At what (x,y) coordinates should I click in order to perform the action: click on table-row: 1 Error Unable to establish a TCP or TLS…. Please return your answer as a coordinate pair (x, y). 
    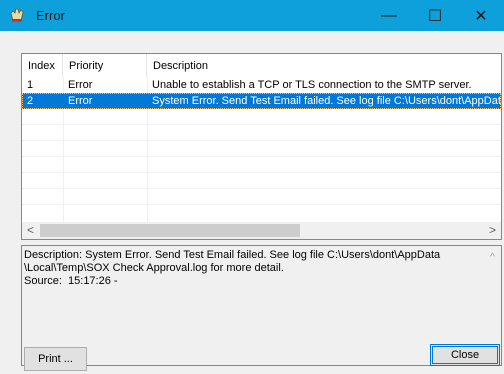
    Looking at the image, I should click on (261, 85).